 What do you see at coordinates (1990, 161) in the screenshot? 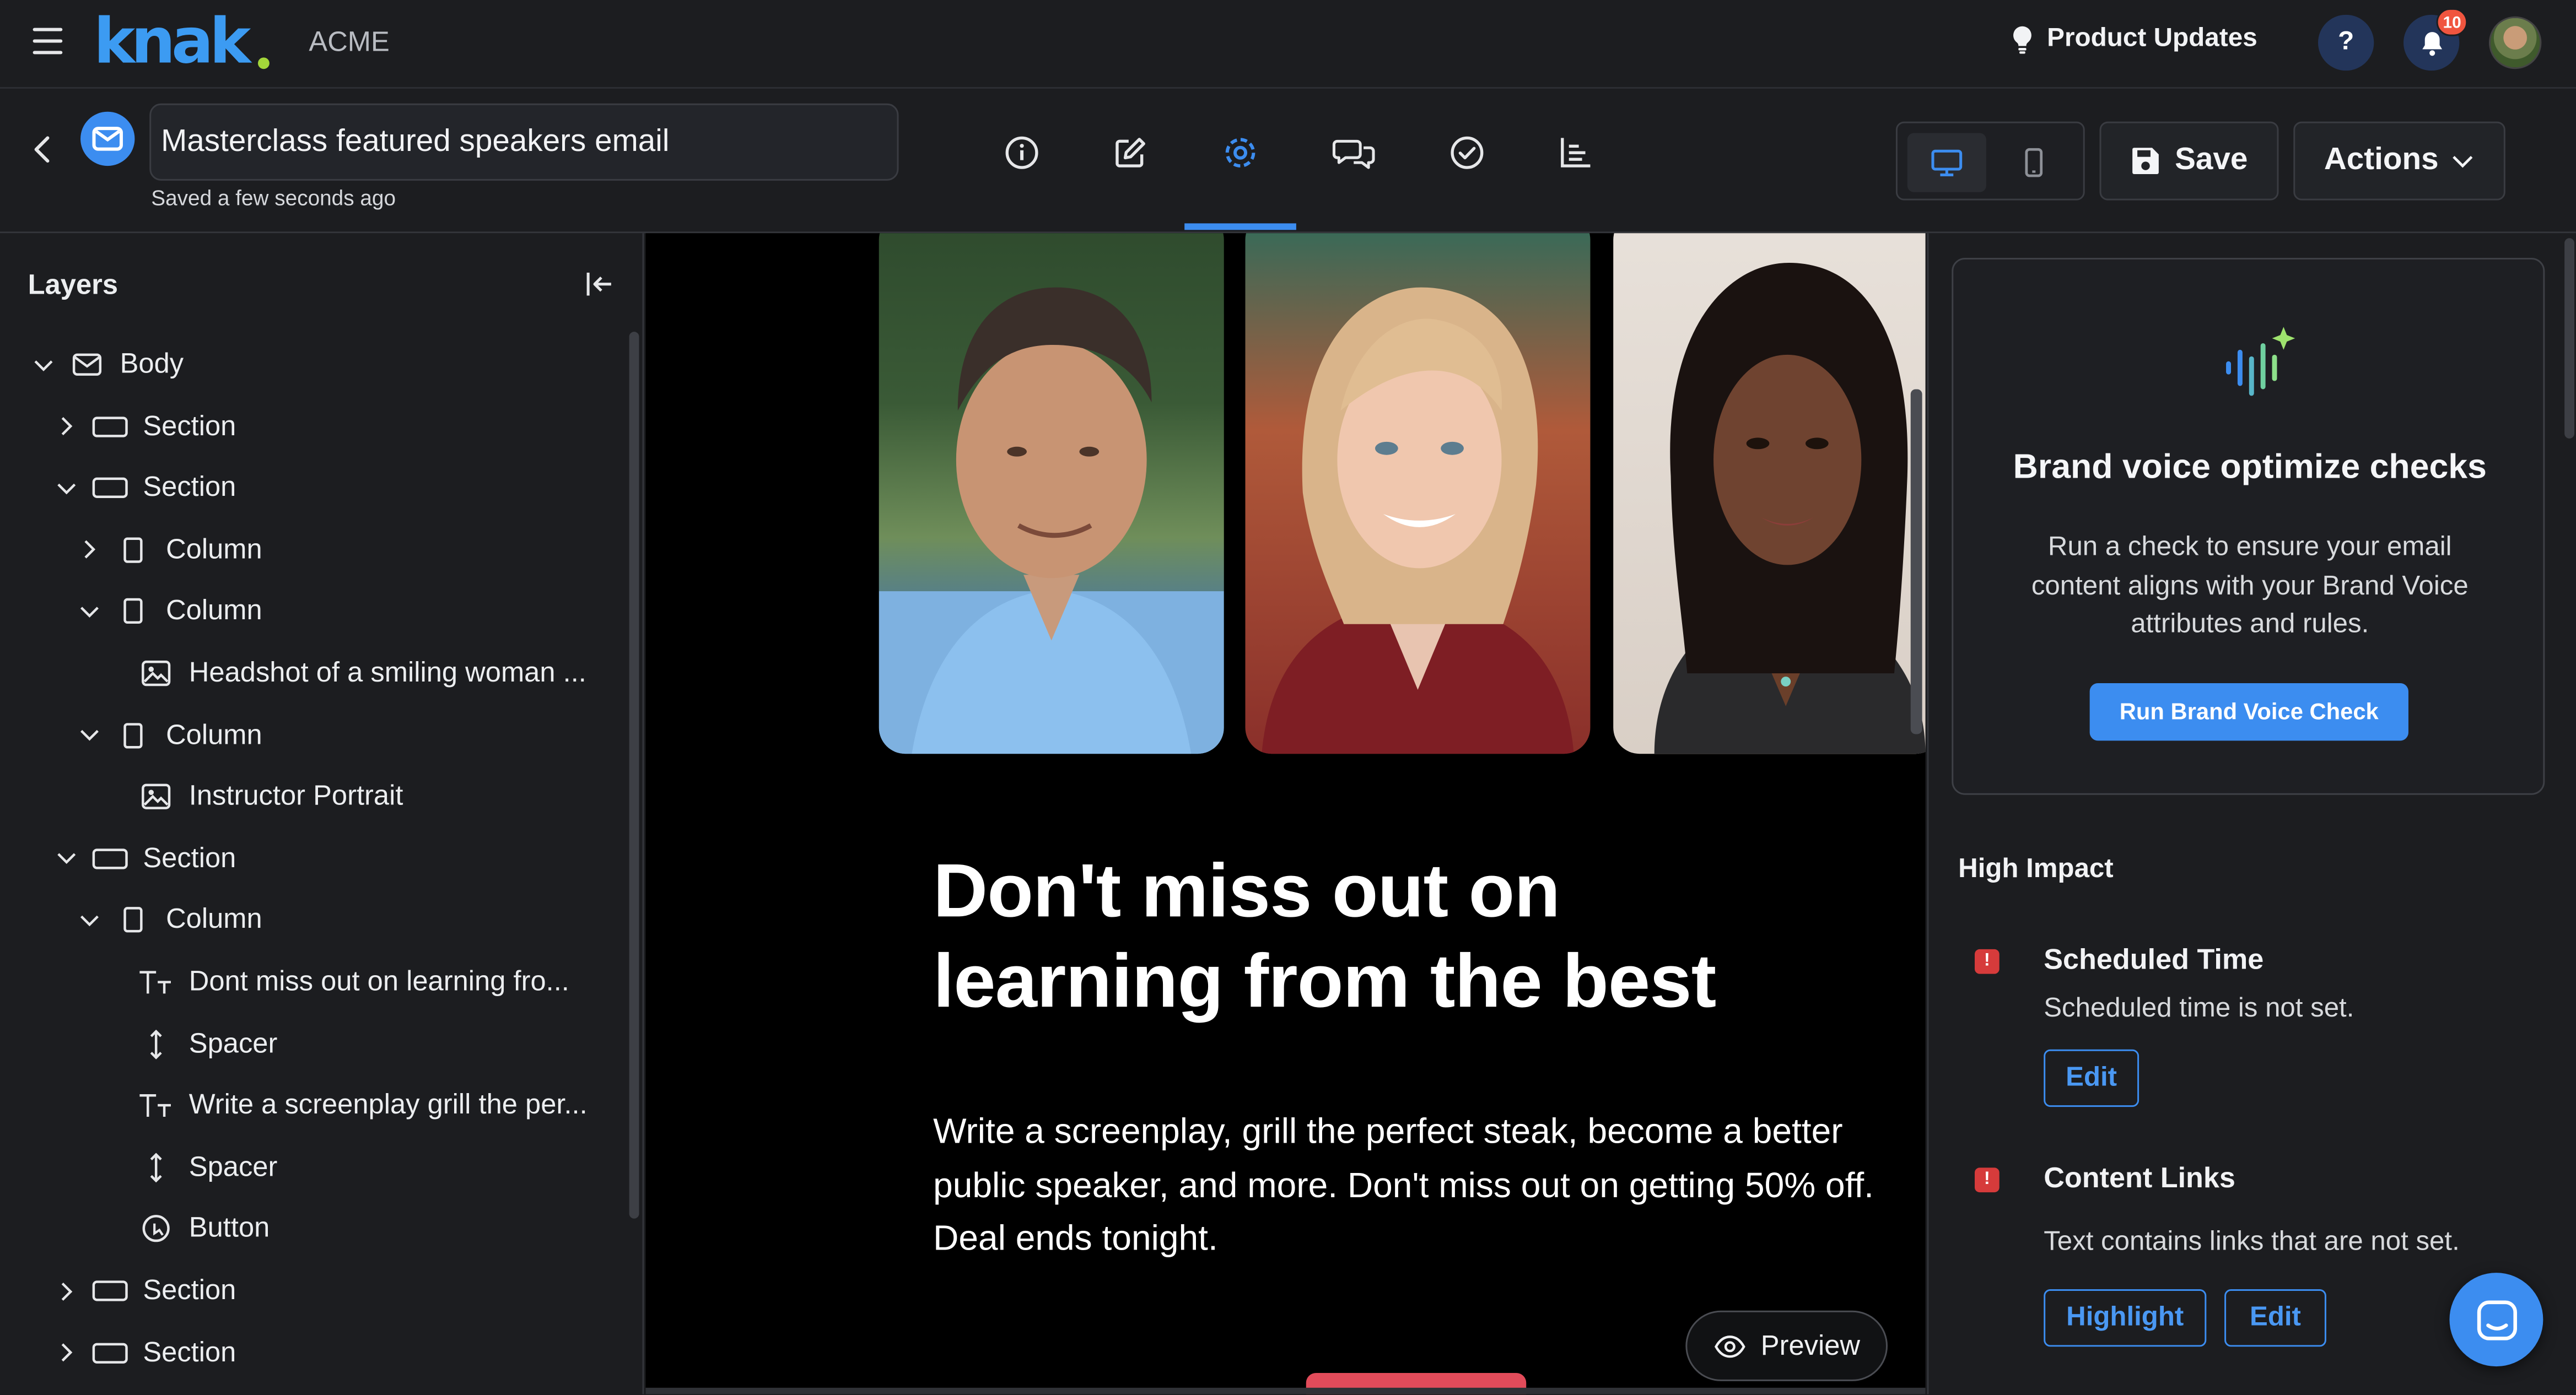
I see `device-toggle` at bounding box center [1990, 161].